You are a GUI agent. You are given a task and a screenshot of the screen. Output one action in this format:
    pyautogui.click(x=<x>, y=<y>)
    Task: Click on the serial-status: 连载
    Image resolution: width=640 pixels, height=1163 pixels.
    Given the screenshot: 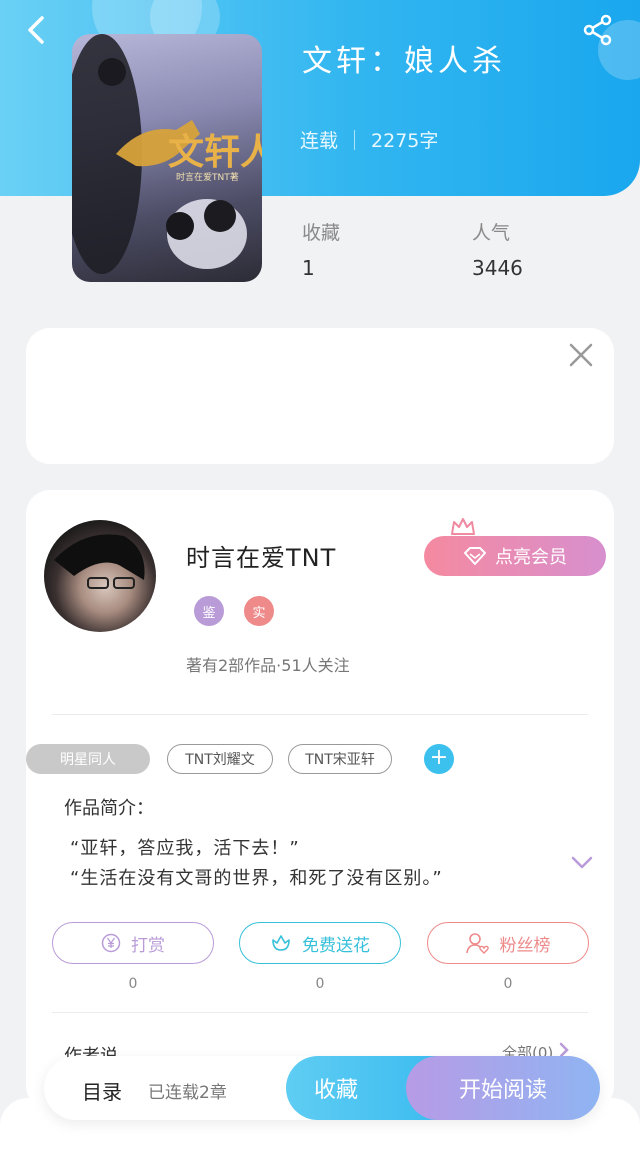 What is the action you would take?
    pyautogui.click(x=319, y=141)
    